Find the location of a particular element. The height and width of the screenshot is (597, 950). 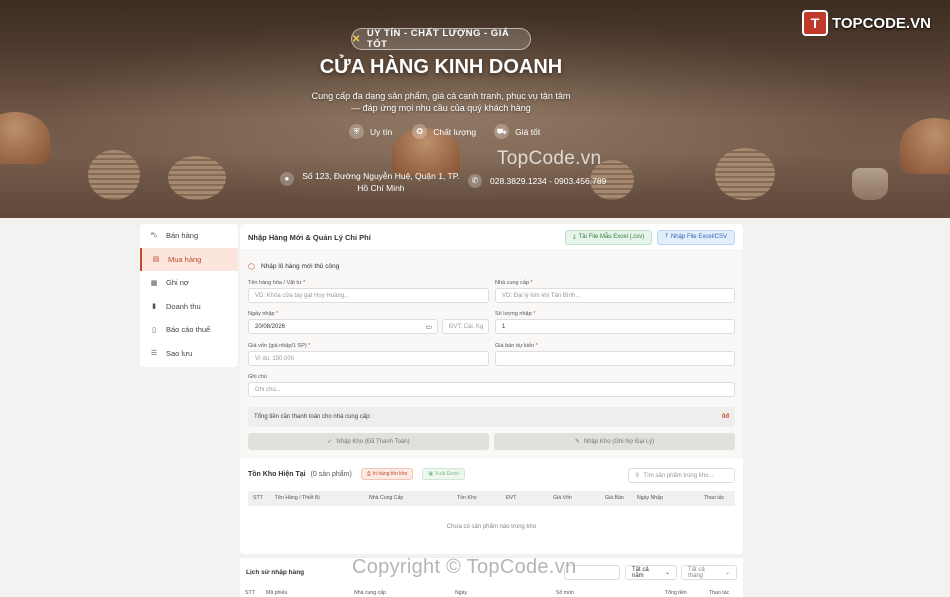

sidebar-item-label: Báo cáo thuế is located at coordinates (188, 330).